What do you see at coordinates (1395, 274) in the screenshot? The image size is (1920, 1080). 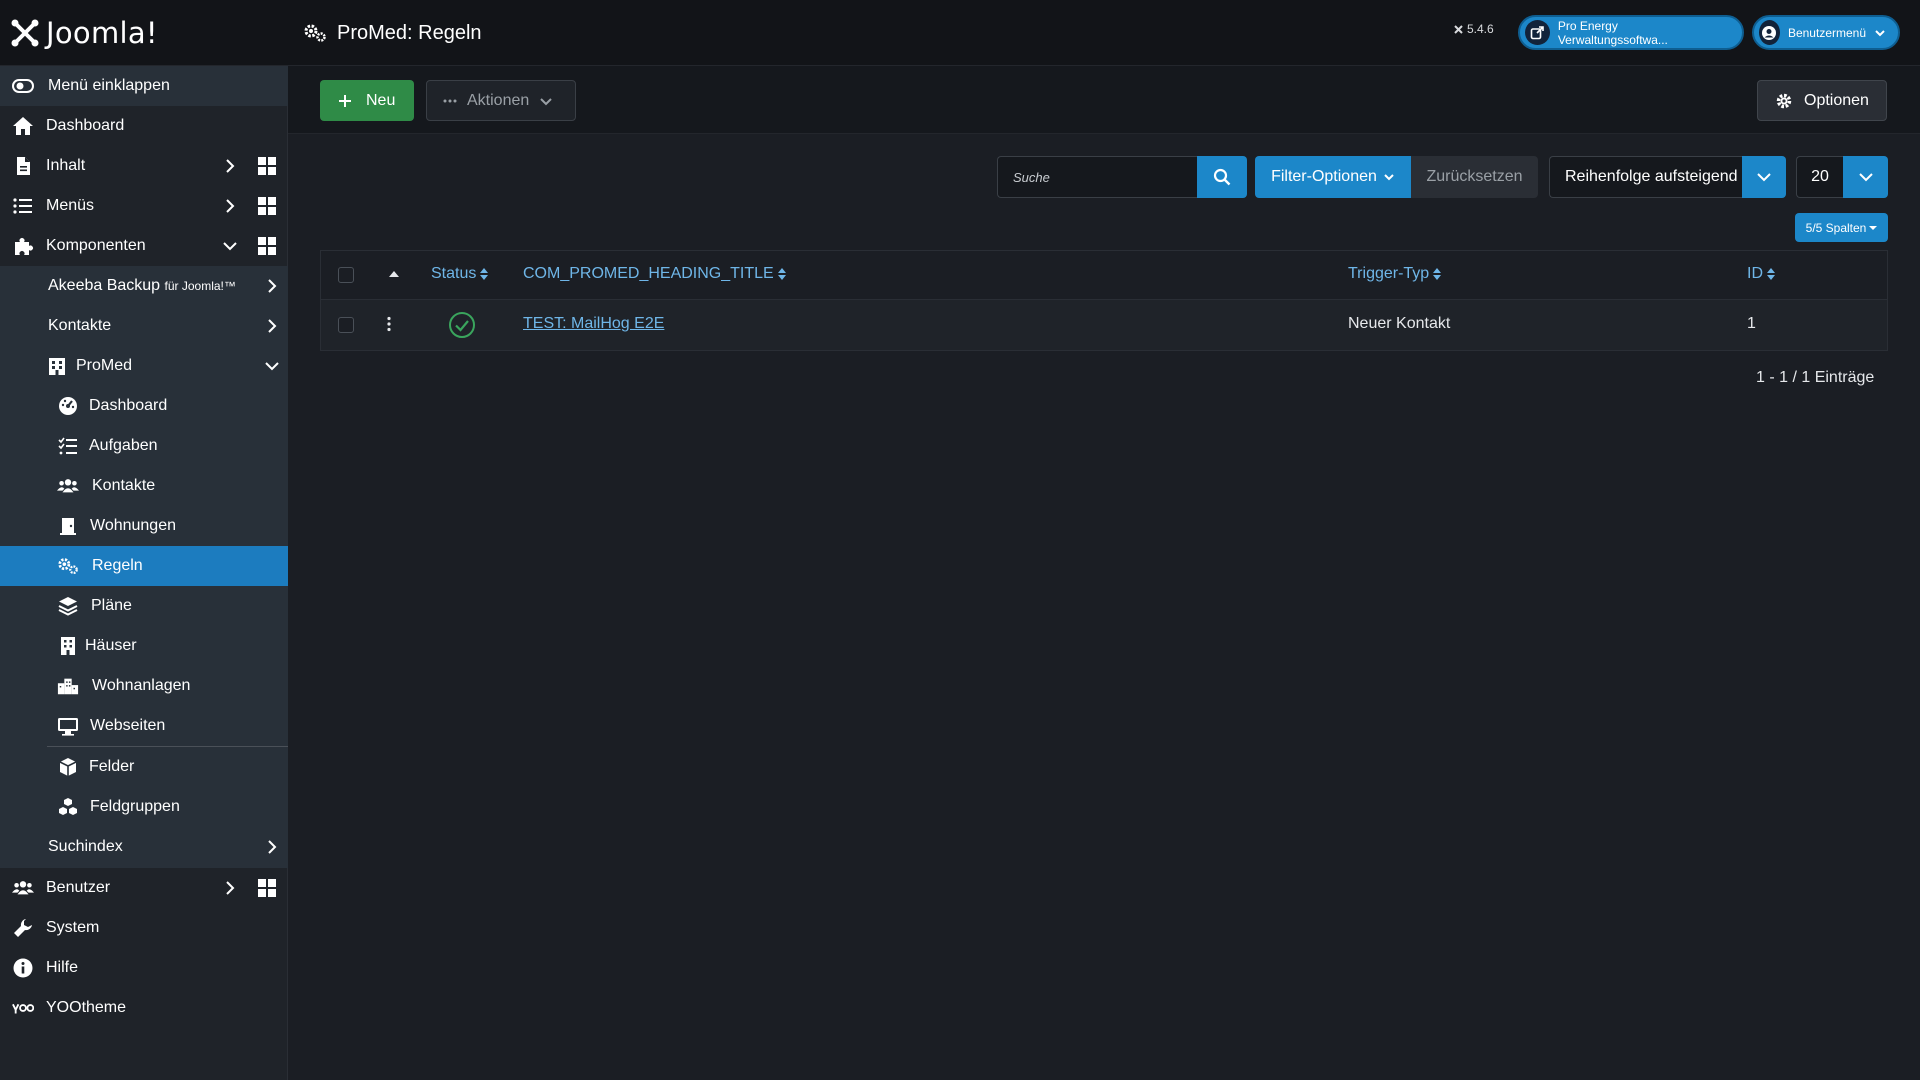 I see `trigger-column-header: Trigger-Typ` at bounding box center [1395, 274].